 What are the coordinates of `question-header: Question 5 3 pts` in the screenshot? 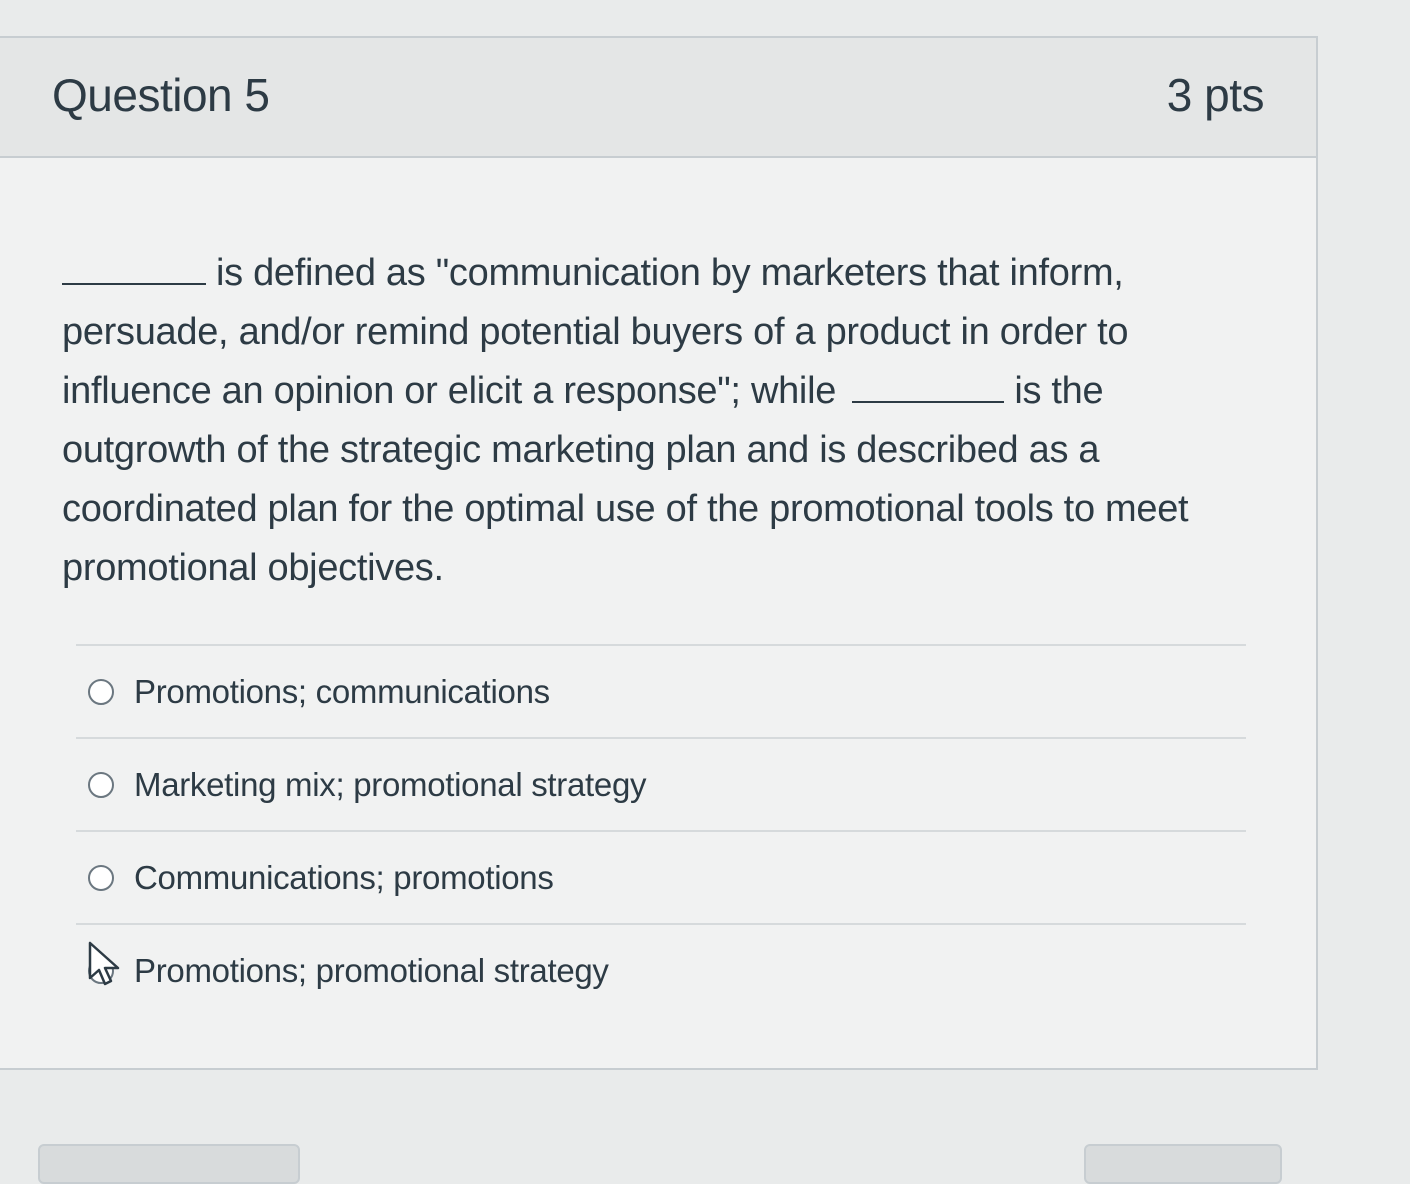 It's located at (658, 98).